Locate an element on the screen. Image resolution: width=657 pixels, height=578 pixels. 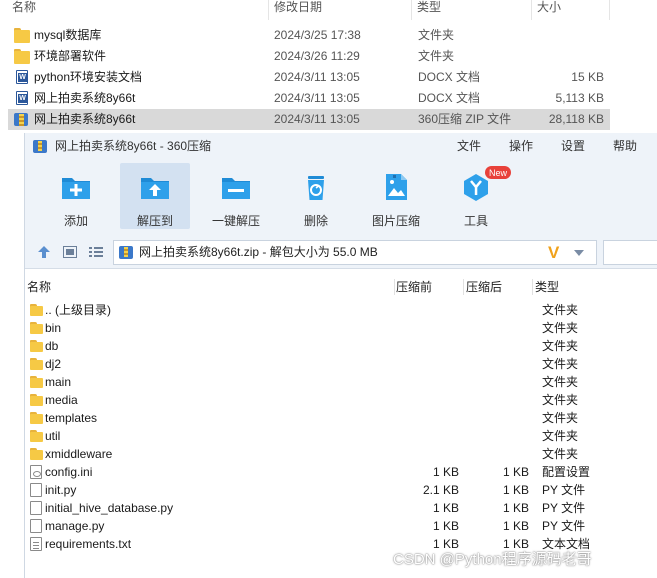
file-row: initial_hive_database.py 1 KB 1 KB PY 文件 is located at coordinates (341, 508).